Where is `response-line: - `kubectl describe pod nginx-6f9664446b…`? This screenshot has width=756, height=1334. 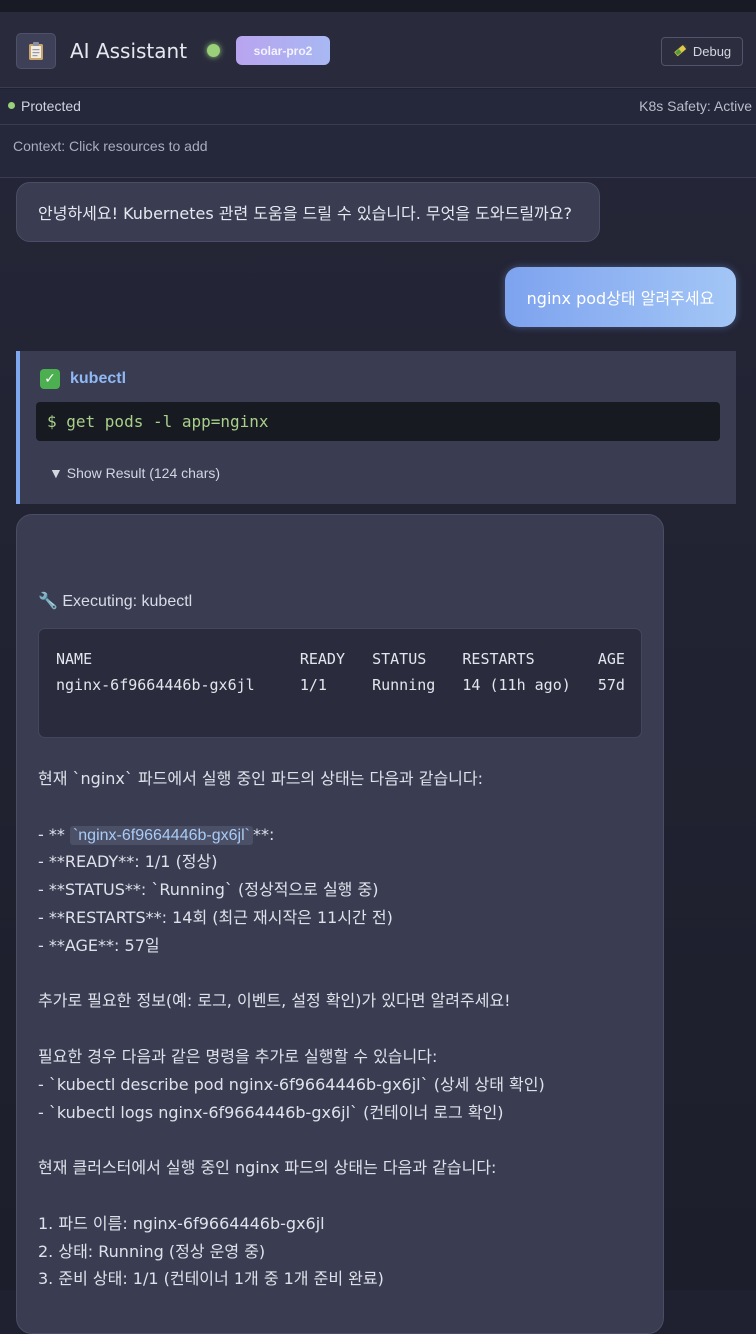
response-line: - `kubectl describe pod nginx-6f9664446b… is located at coordinates (291, 1084).